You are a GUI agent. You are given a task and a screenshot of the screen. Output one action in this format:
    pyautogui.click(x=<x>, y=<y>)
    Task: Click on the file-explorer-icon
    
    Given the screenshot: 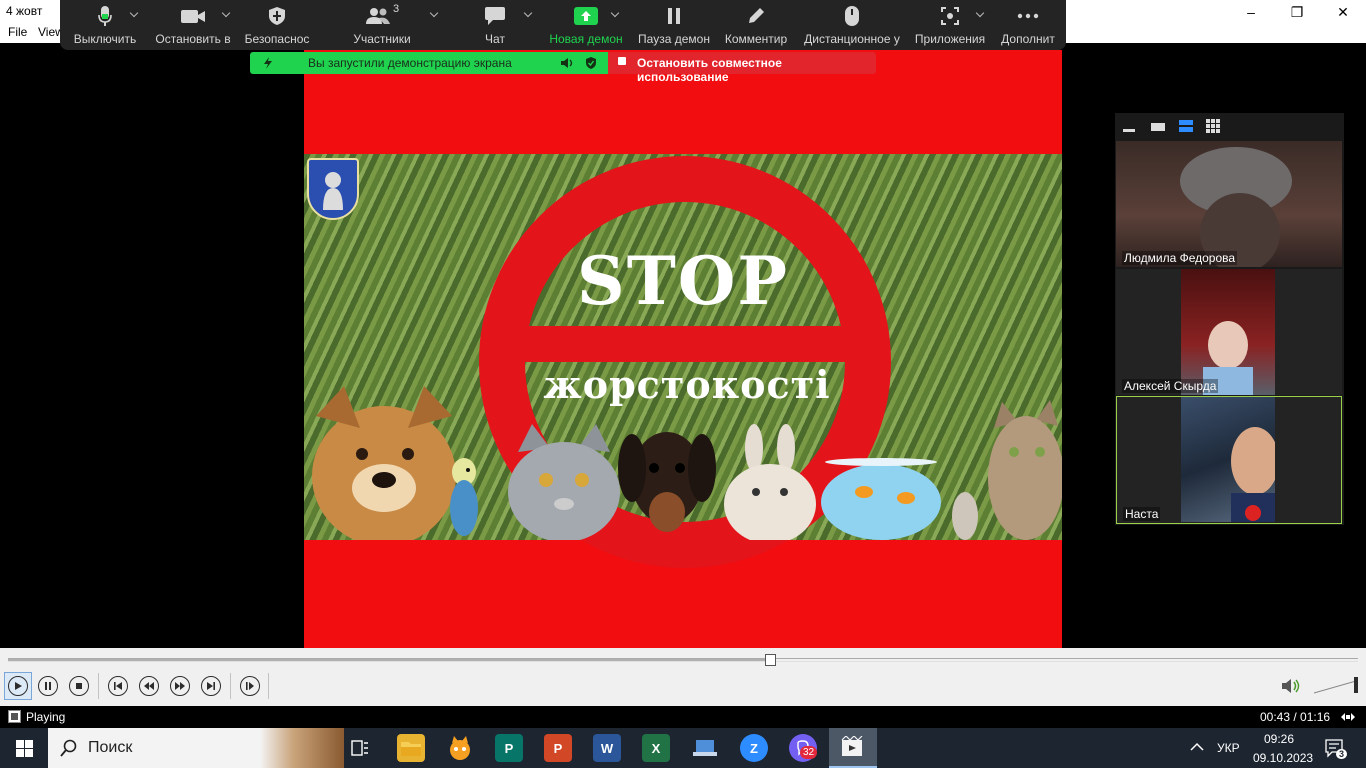 What is the action you would take?
    pyautogui.click(x=411, y=748)
    